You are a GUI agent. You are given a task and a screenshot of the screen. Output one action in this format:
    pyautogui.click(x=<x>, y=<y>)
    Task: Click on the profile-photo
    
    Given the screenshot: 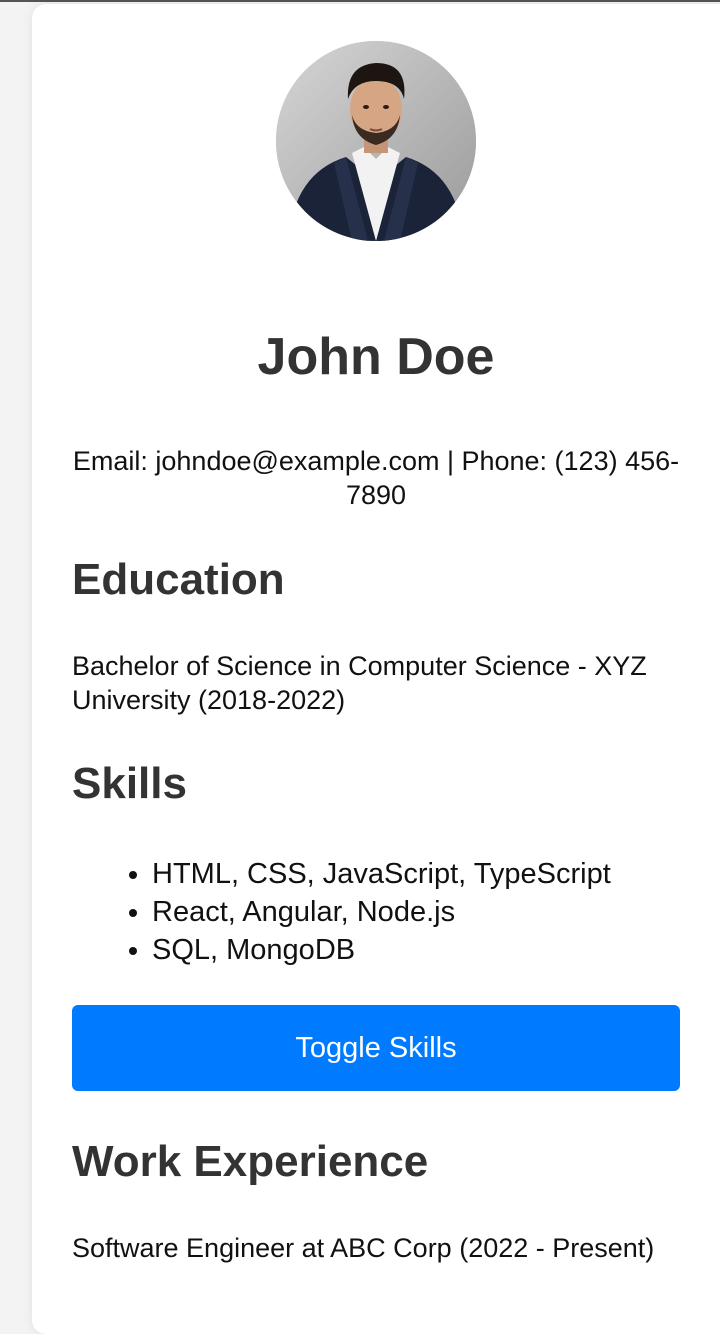 What is the action you would take?
    pyautogui.click(x=376, y=141)
    